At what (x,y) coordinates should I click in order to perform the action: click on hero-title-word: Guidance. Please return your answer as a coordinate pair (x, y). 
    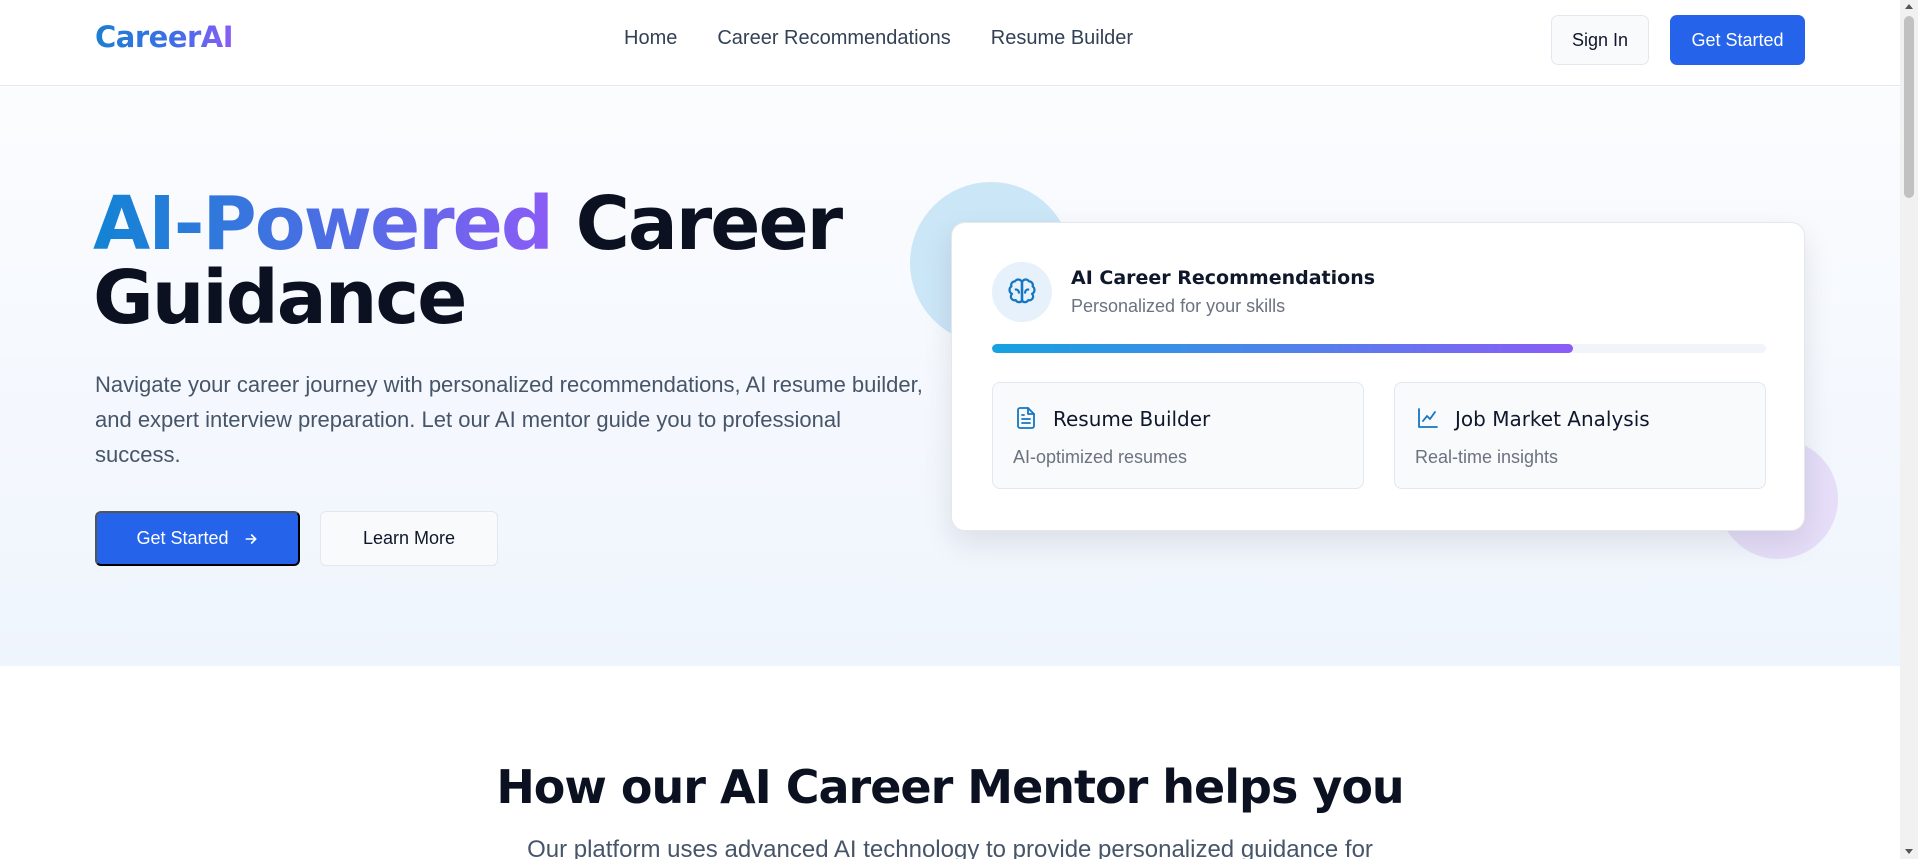
    Looking at the image, I should click on (280, 298).